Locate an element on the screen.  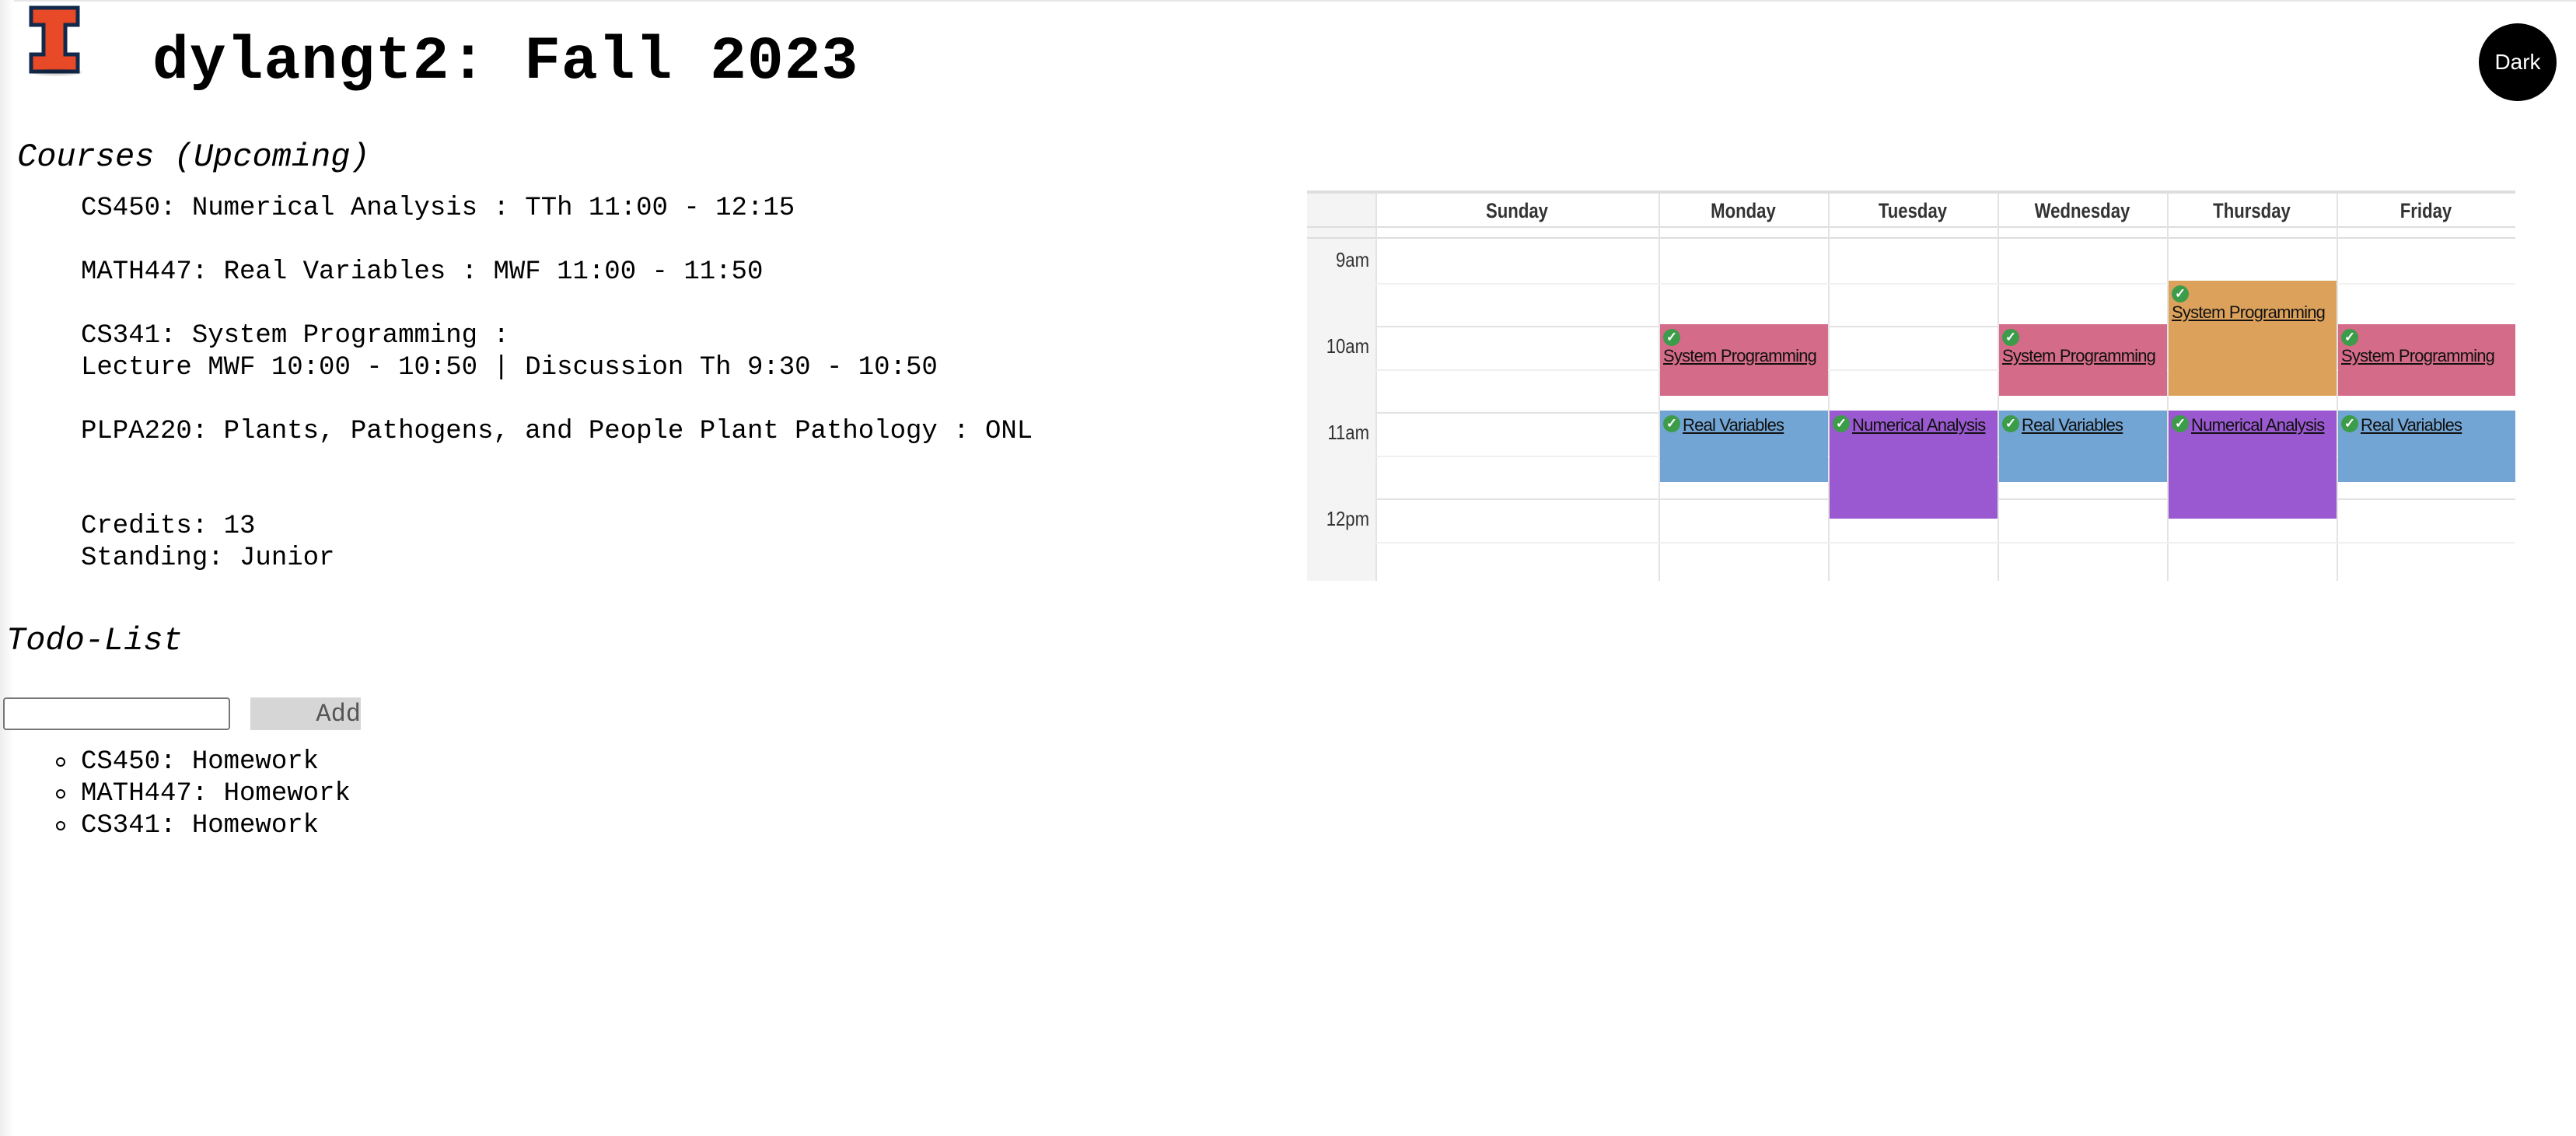
top-border is located at coordinates (1288, 1).